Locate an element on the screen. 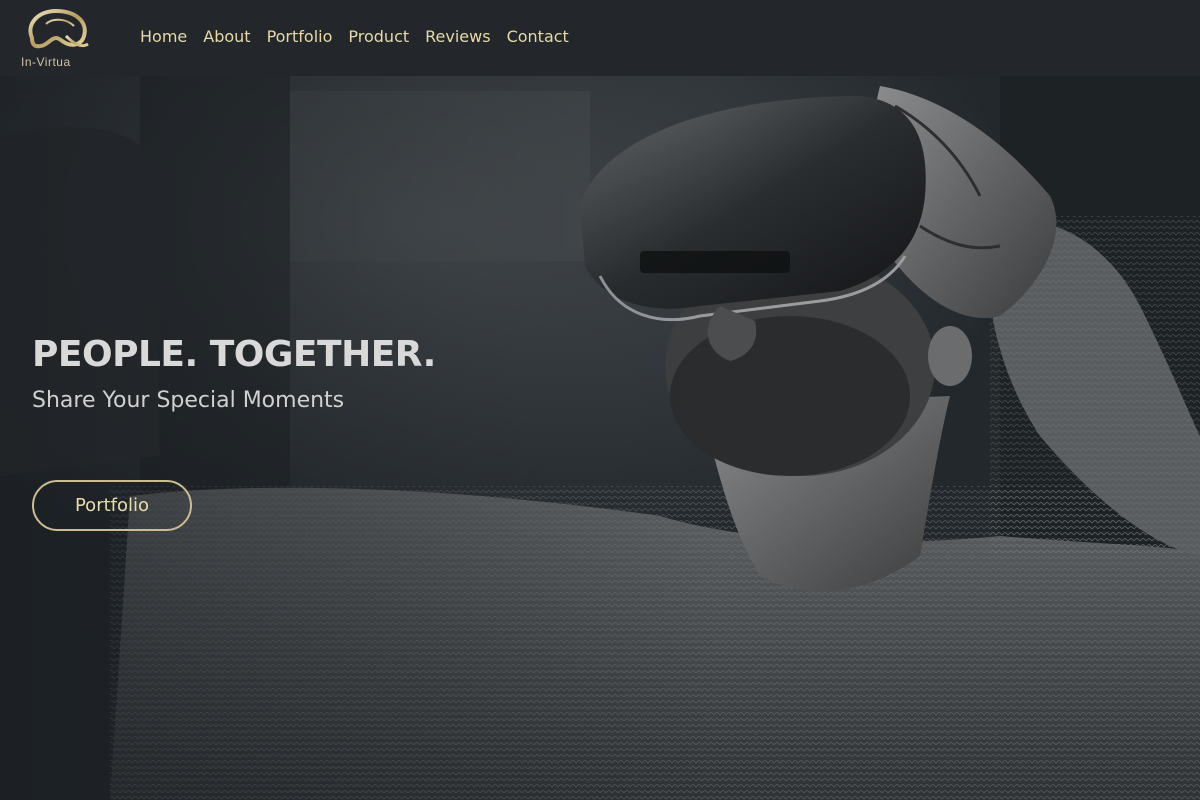  nav-item-home: Home is located at coordinates (163, 37).